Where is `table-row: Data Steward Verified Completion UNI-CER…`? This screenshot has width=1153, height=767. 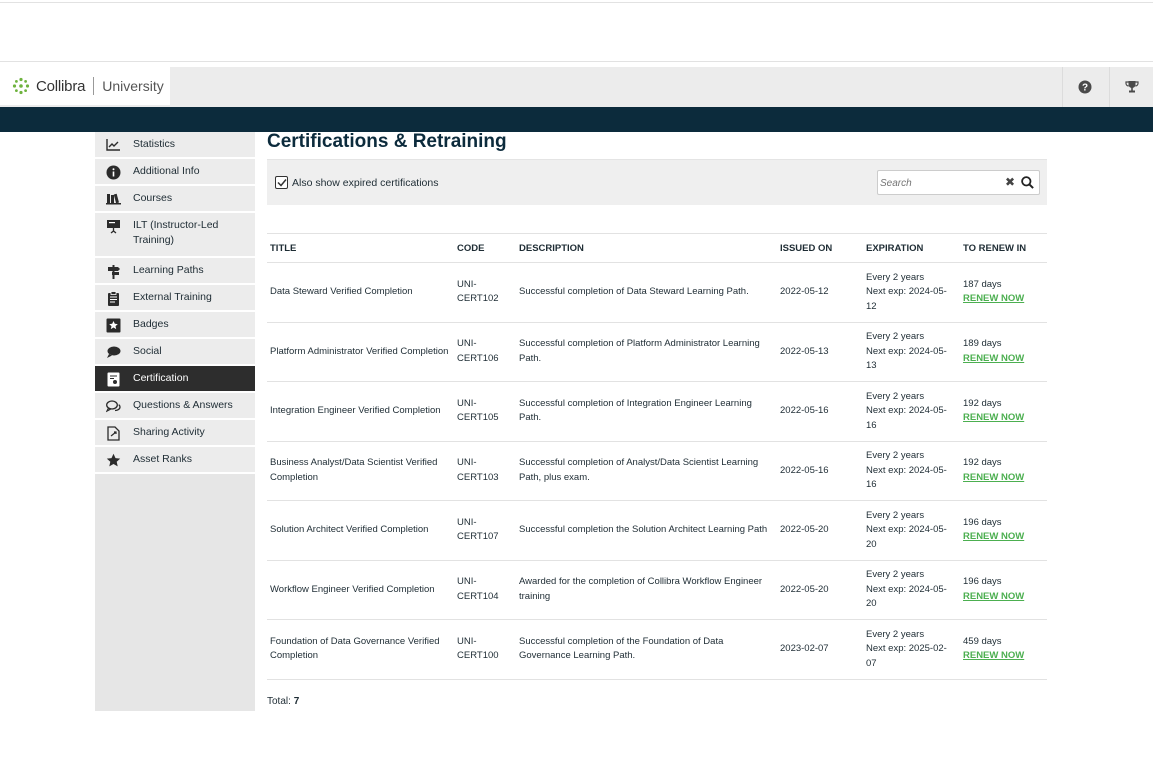 table-row: Data Steward Verified Completion UNI-CER… is located at coordinates (657, 292).